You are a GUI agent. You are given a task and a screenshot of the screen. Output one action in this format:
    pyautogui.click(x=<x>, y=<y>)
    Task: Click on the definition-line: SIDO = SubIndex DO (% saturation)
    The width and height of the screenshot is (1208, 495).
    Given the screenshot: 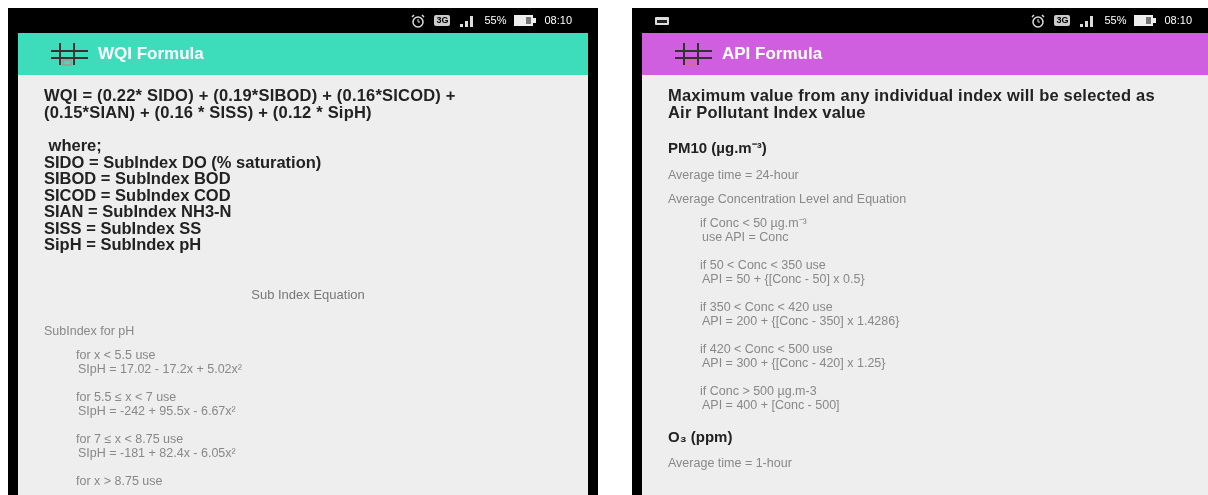 What is the action you would take?
    pyautogui.click(x=183, y=161)
    